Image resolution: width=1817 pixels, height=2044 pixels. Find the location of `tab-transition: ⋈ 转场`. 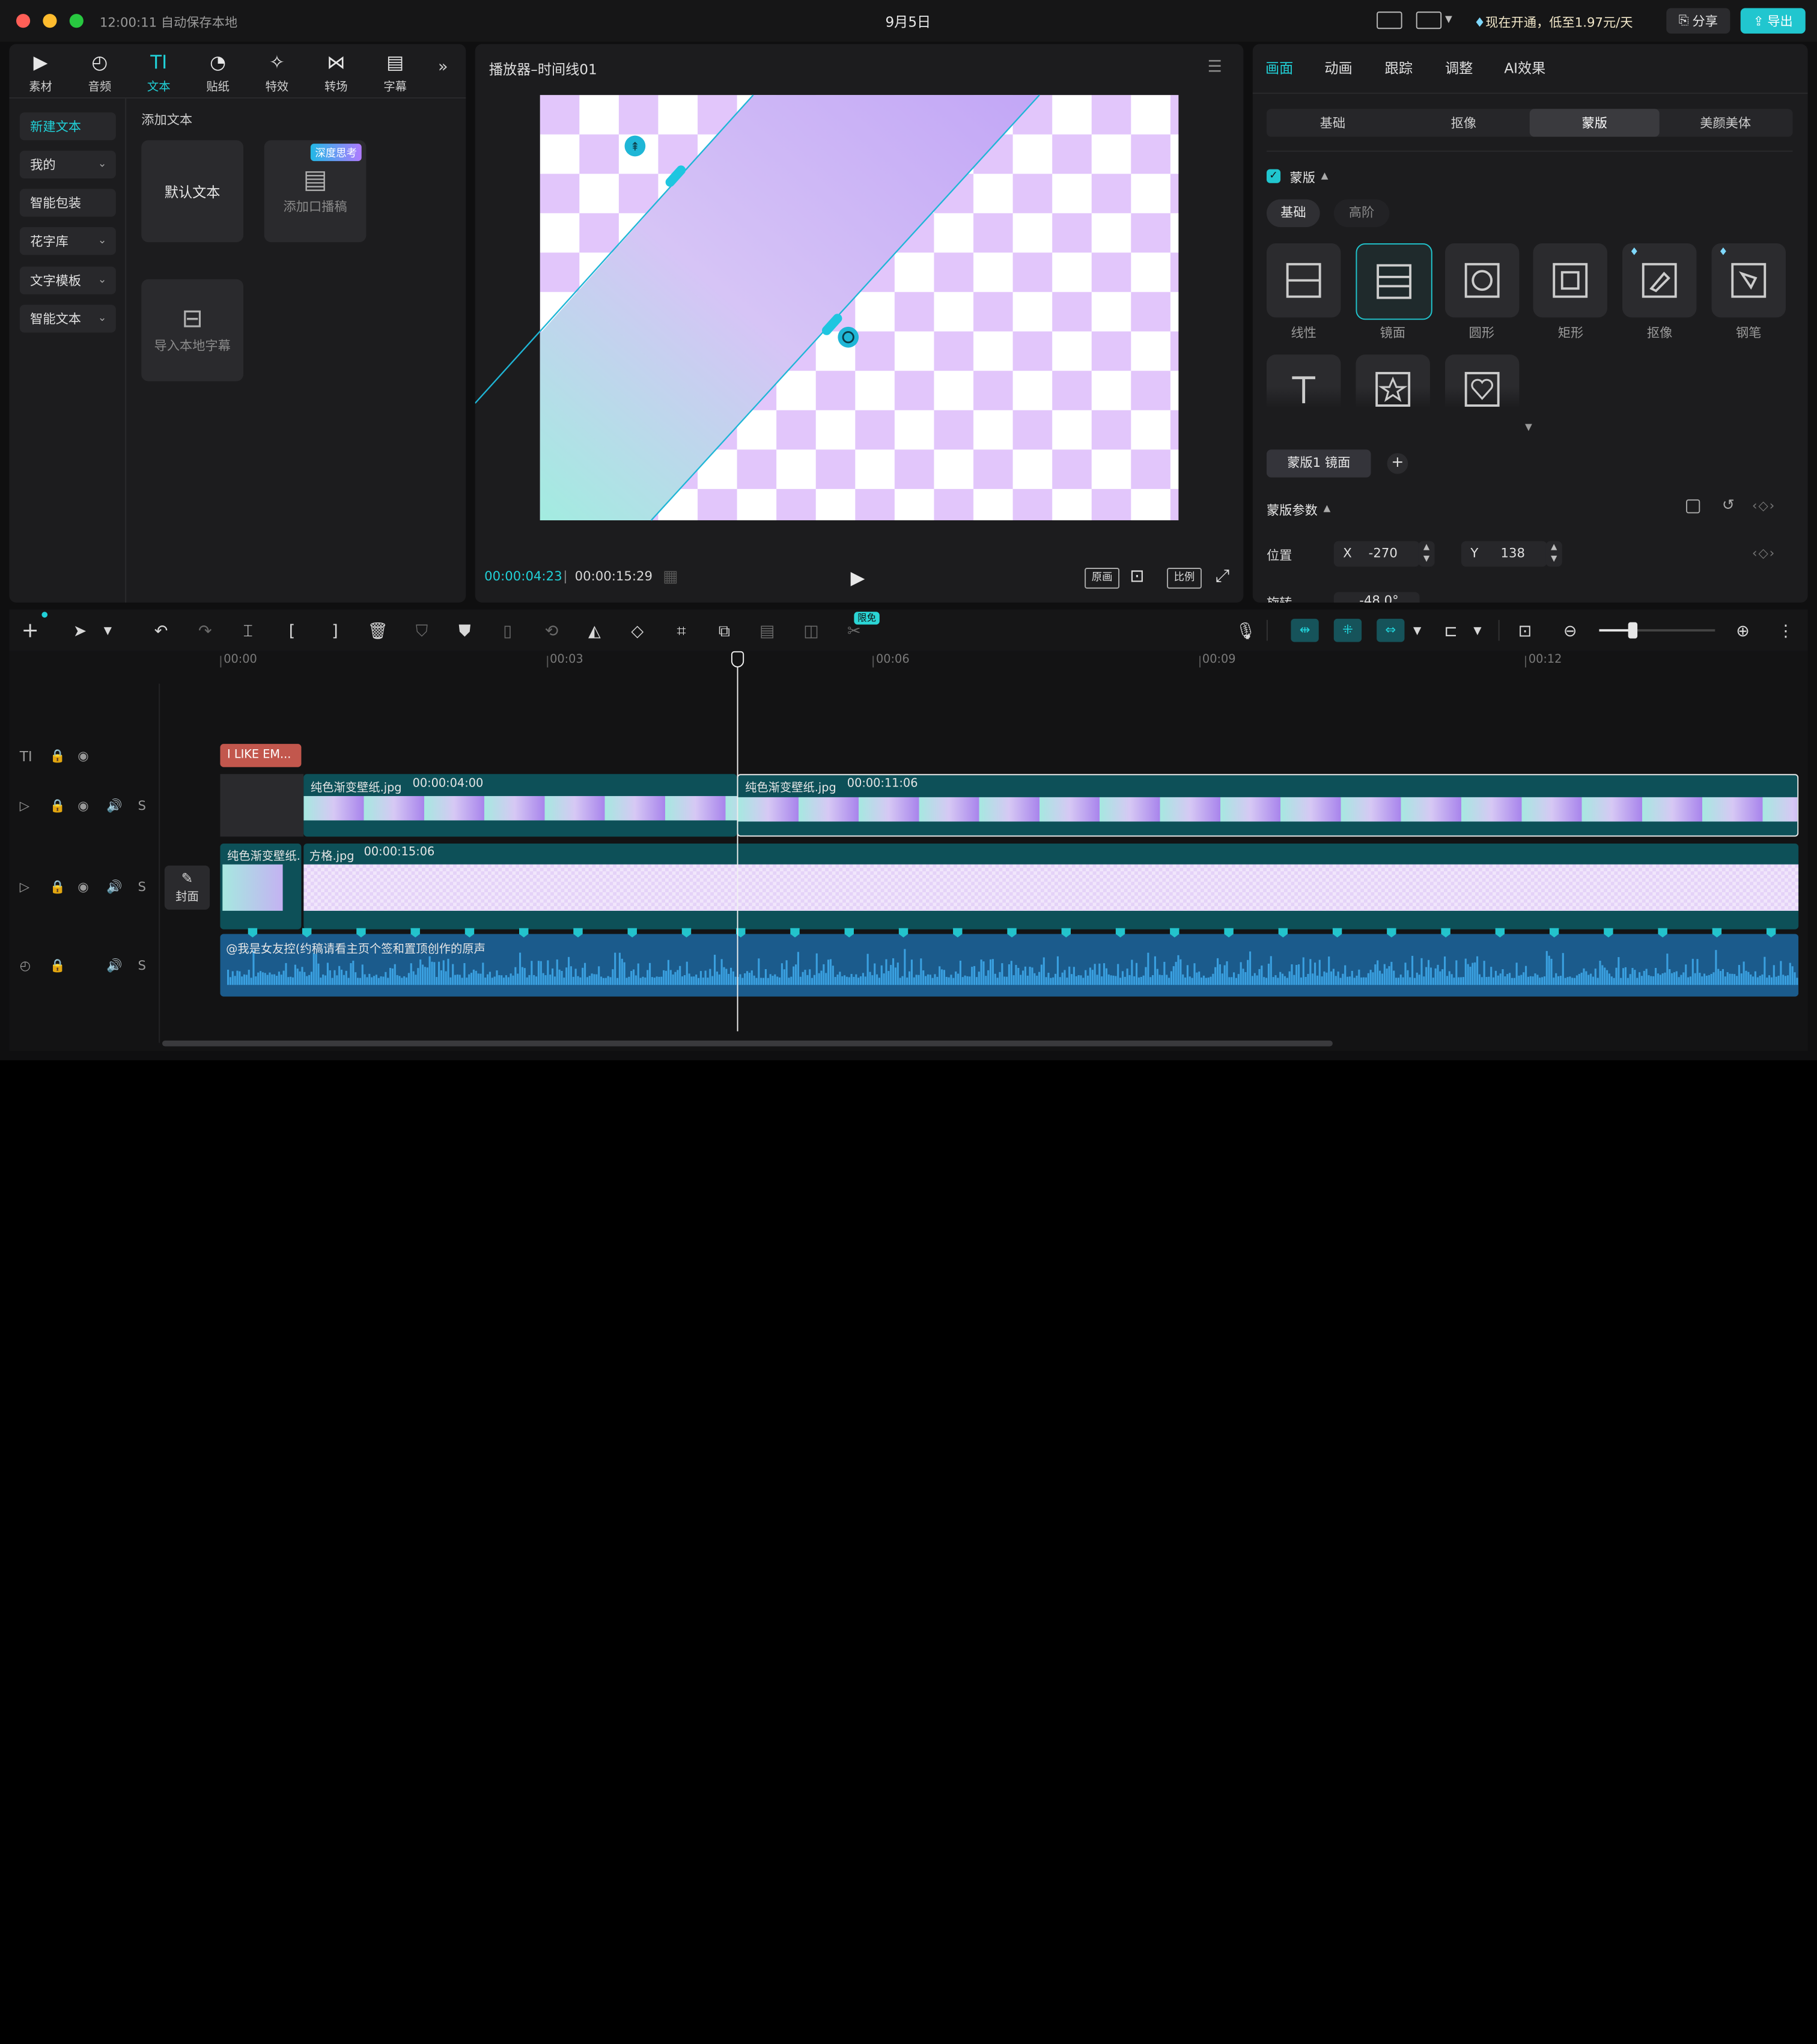

tab-transition: ⋈ 转场 is located at coordinates (336, 72).